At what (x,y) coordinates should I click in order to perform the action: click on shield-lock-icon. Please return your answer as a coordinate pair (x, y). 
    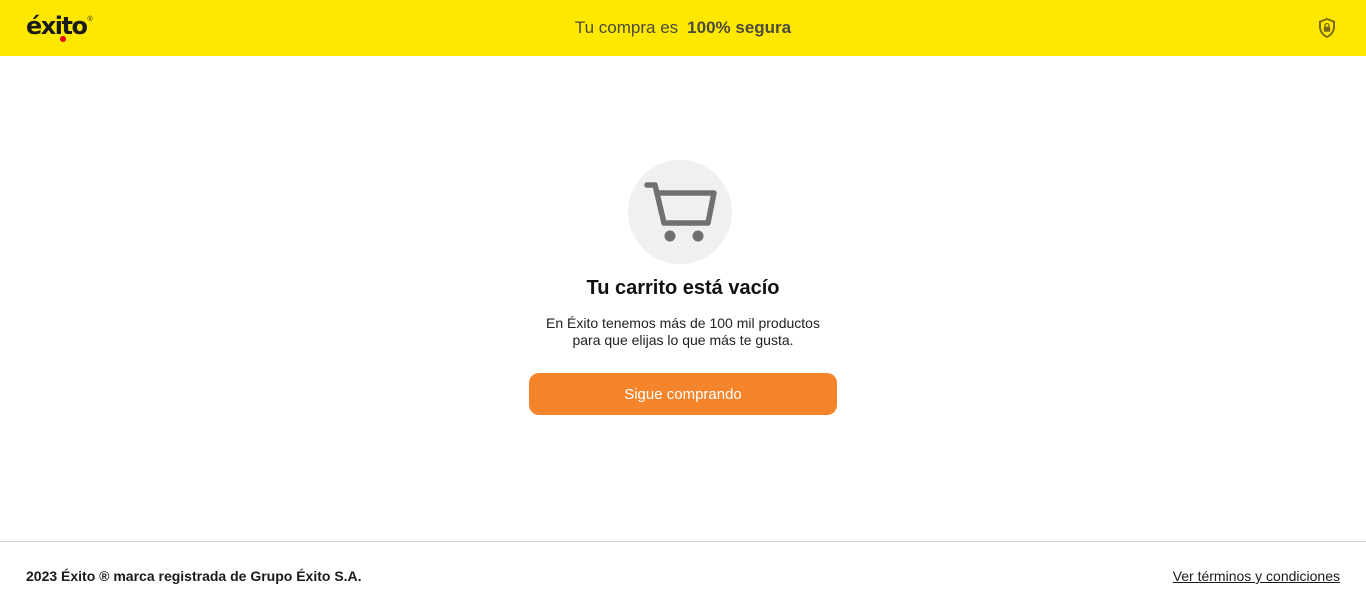
    Looking at the image, I should click on (1327, 28).